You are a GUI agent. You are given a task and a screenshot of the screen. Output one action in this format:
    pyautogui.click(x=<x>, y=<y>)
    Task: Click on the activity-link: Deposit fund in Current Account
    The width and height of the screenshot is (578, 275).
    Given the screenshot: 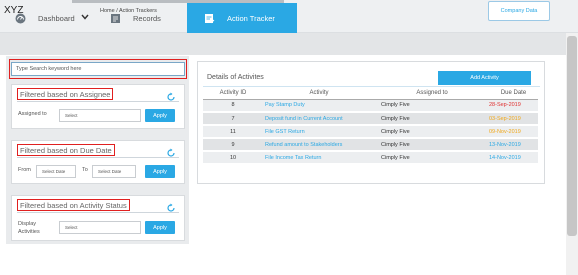 What is the action you would take?
    pyautogui.click(x=318, y=119)
    